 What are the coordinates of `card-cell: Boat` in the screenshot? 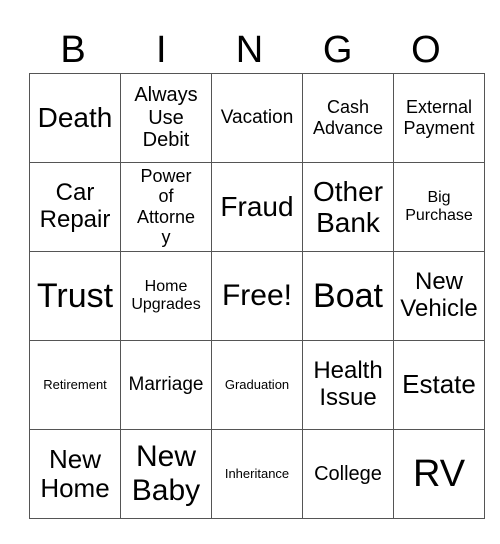 It's located at (348, 296).